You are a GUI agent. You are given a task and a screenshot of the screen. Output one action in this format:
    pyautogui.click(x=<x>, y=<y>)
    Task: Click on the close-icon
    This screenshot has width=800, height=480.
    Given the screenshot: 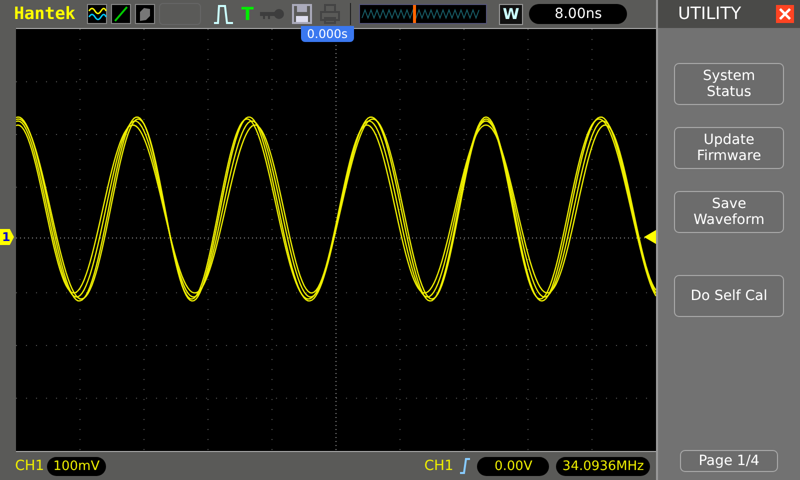 What is the action you would take?
    pyautogui.click(x=785, y=14)
    